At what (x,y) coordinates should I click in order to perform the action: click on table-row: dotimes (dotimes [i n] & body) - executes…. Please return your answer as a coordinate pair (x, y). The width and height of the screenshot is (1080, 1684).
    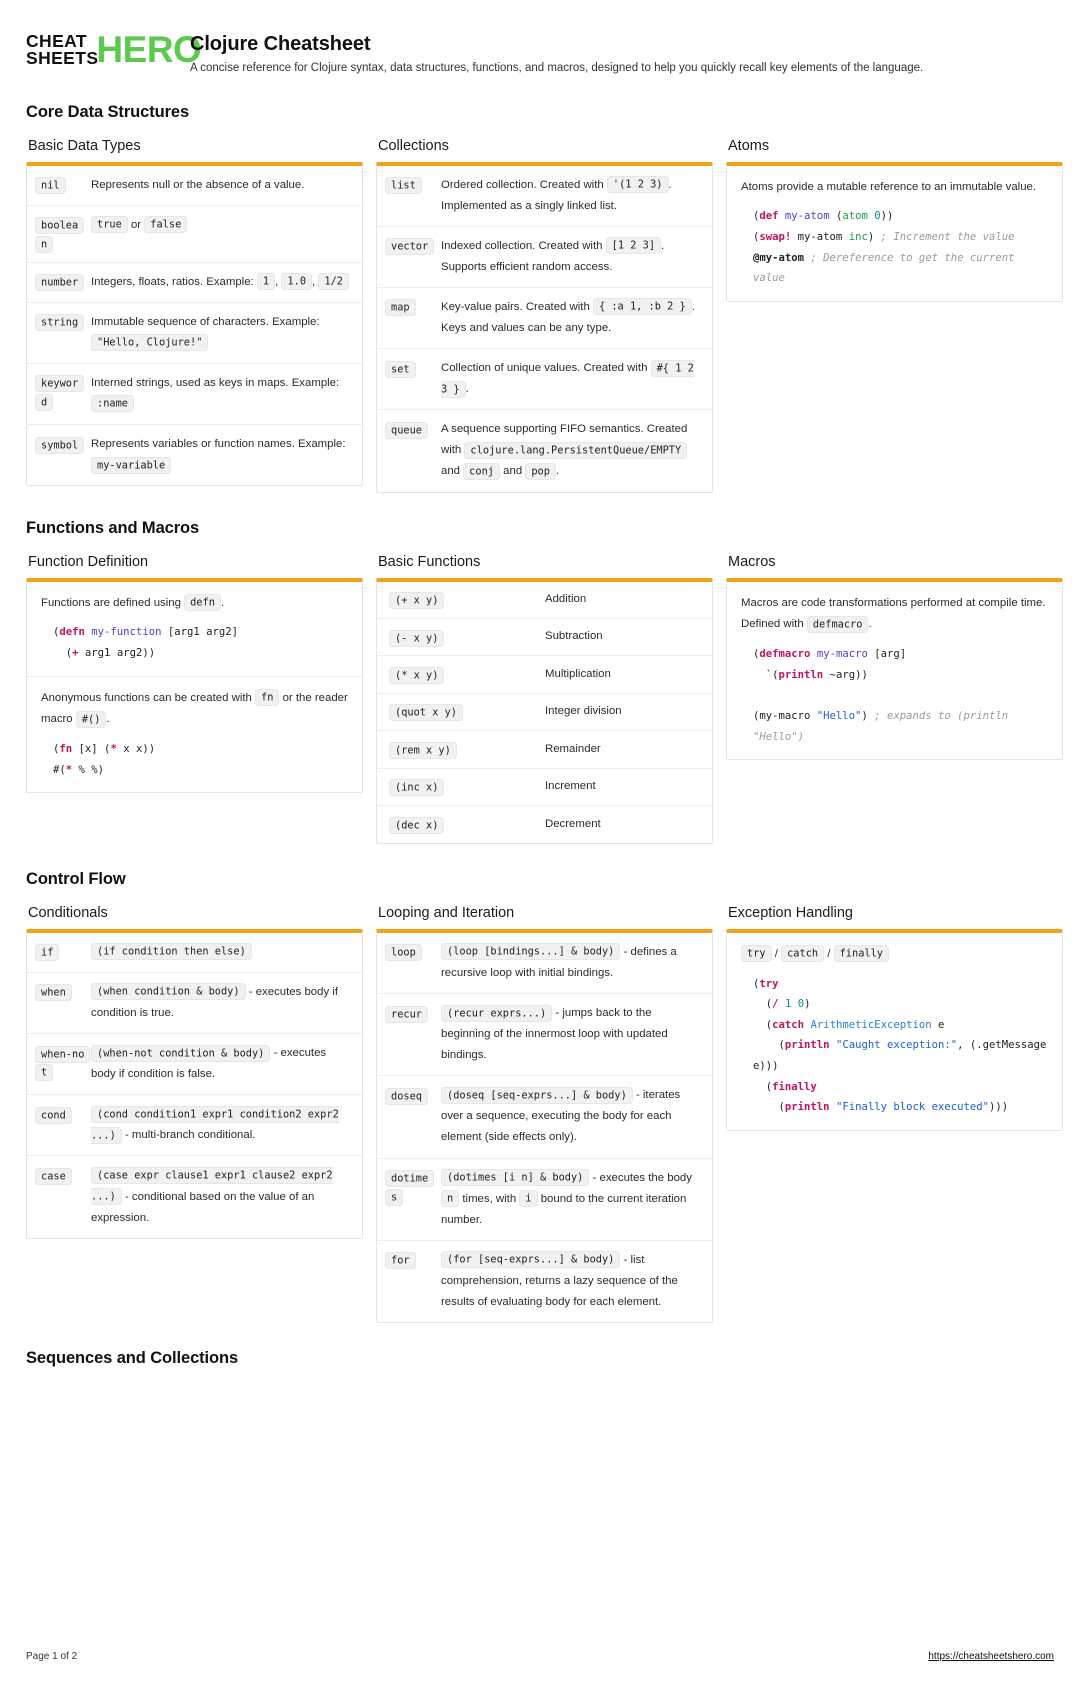
    Looking at the image, I should click on (544, 1200).